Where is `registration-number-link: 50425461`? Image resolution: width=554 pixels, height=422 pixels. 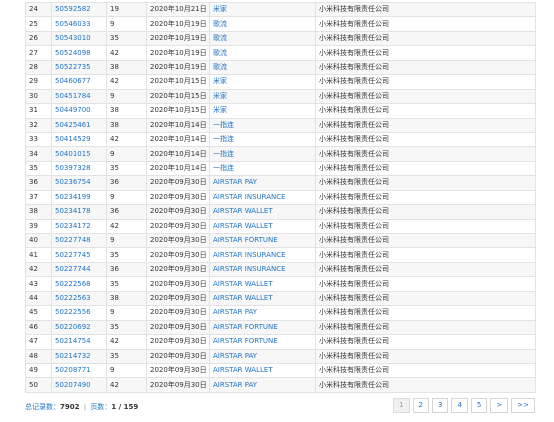
registration-number-link: 50425461 is located at coordinates (79, 125).